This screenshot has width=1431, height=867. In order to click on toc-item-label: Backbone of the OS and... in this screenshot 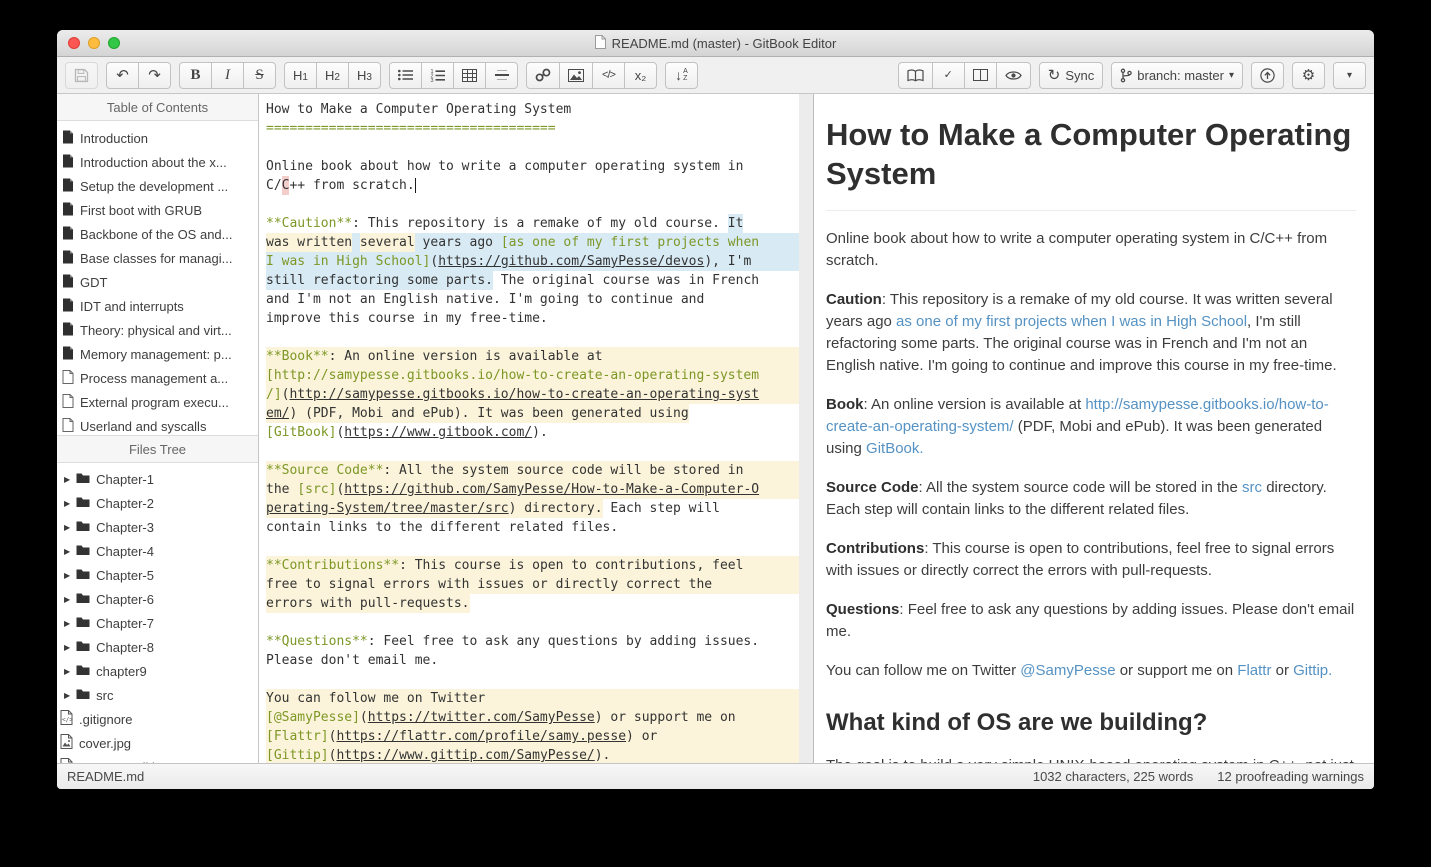, I will do `click(156, 234)`.